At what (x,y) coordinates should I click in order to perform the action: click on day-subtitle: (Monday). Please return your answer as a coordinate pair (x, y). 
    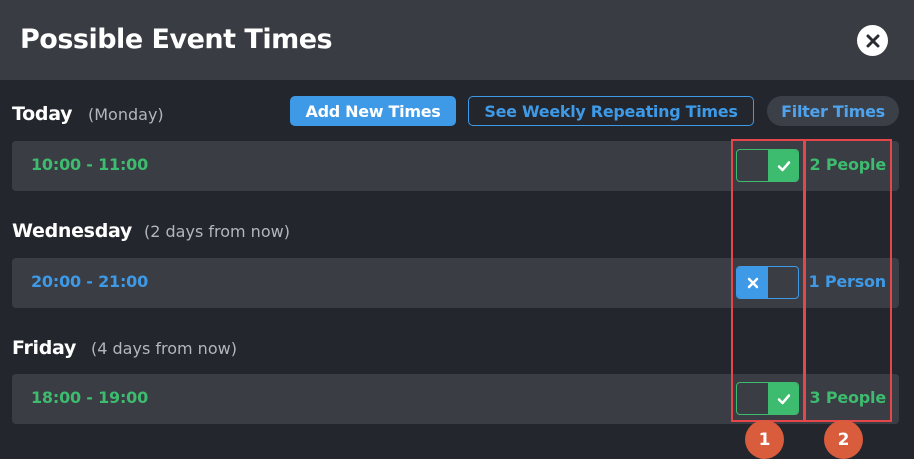
    Looking at the image, I should click on (126, 114).